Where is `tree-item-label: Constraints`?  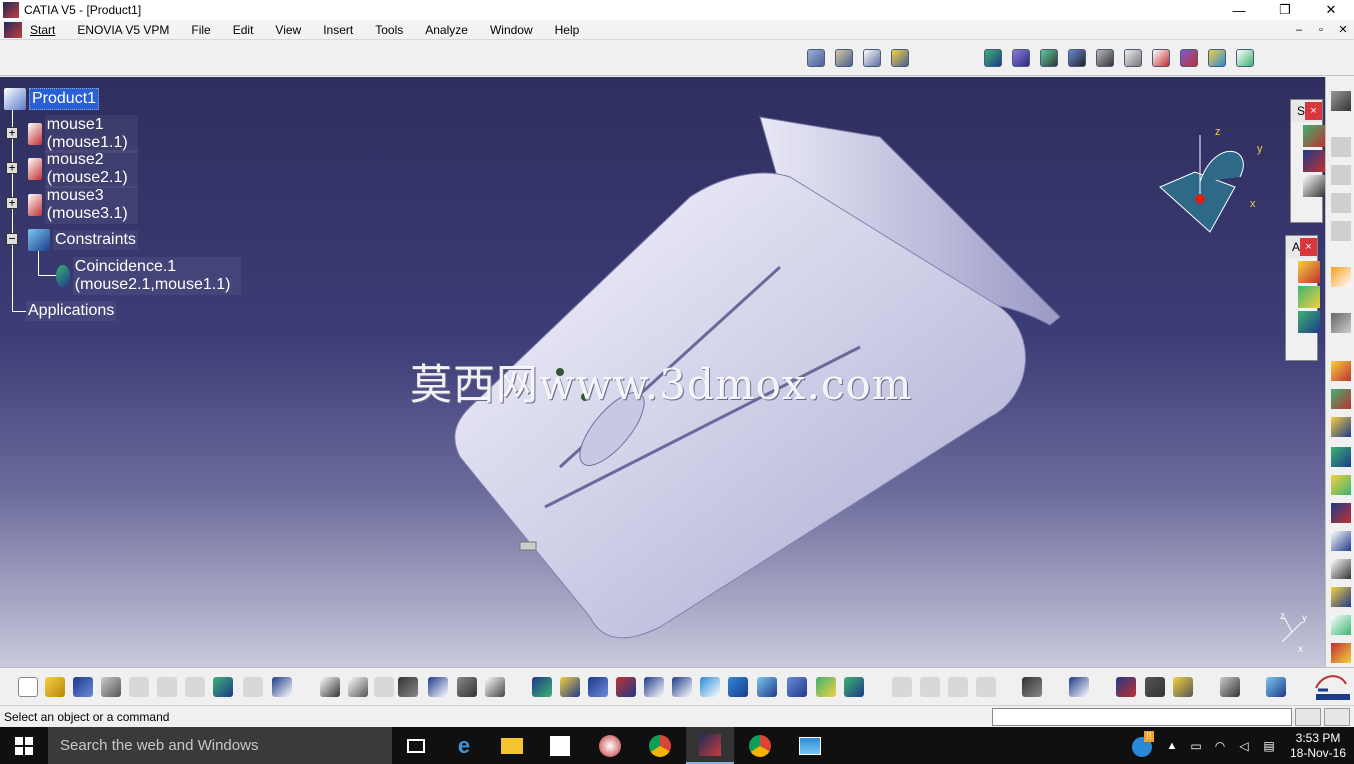 tree-item-label: Constraints is located at coordinates (95, 240).